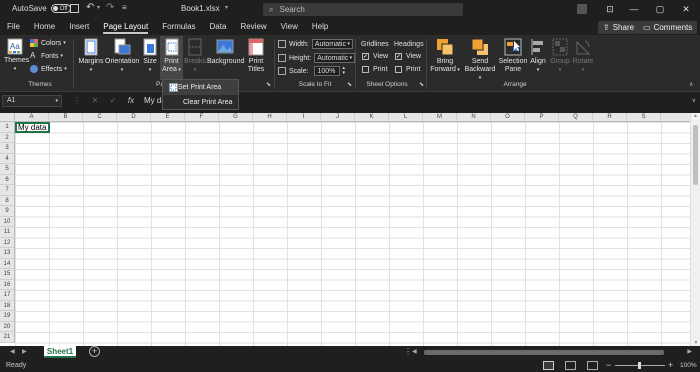  I want to click on align-button: Align ▾, so click(538, 56).